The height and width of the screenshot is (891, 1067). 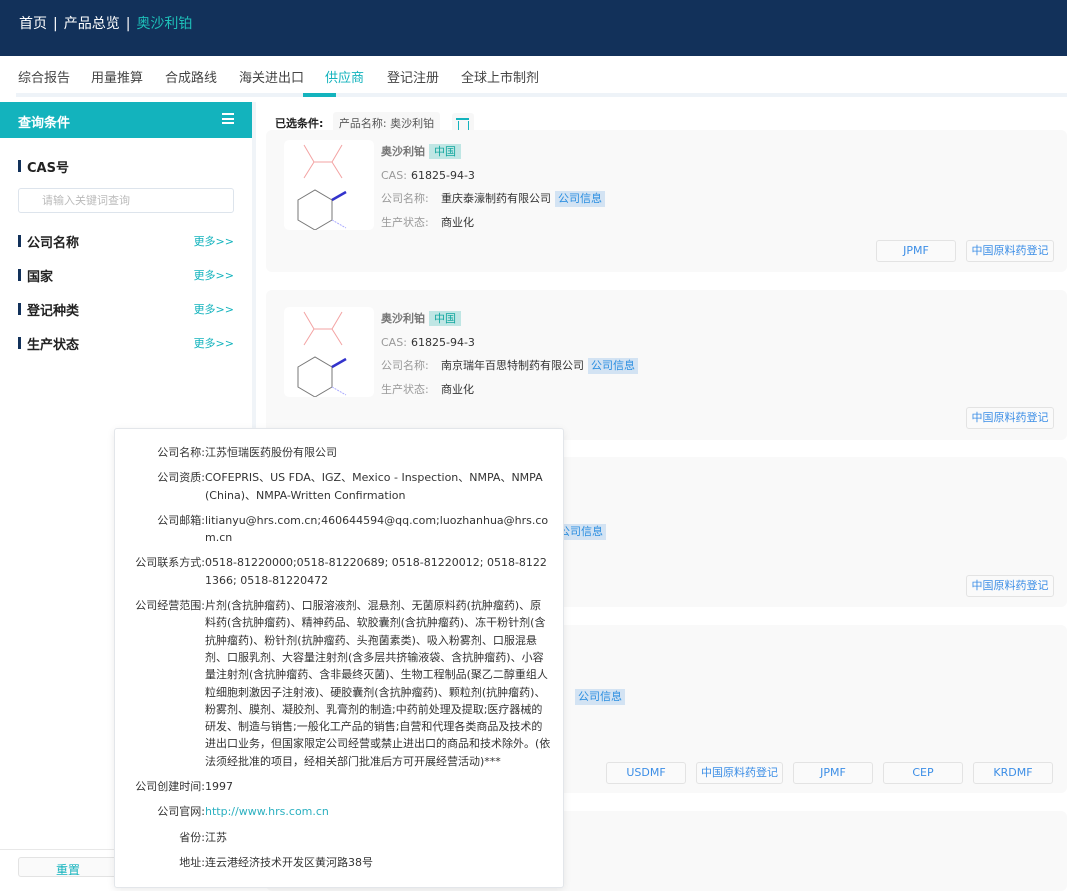 What do you see at coordinates (228, 118) in the screenshot?
I see `menu-icon` at bounding box center [228, 118].